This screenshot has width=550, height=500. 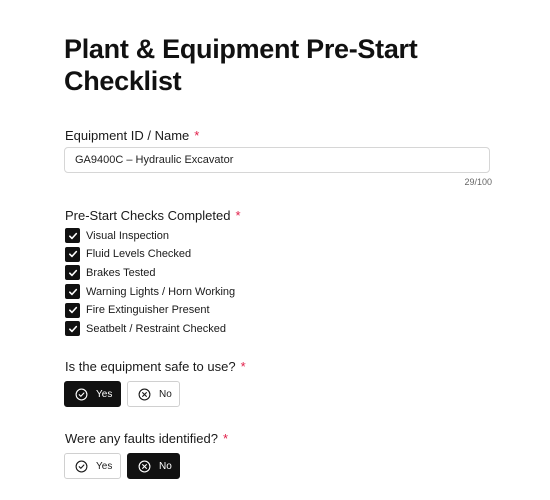 I want to click on safe-question-label-row: Is the equipment safe to use? *, so click(x=155, y=367).